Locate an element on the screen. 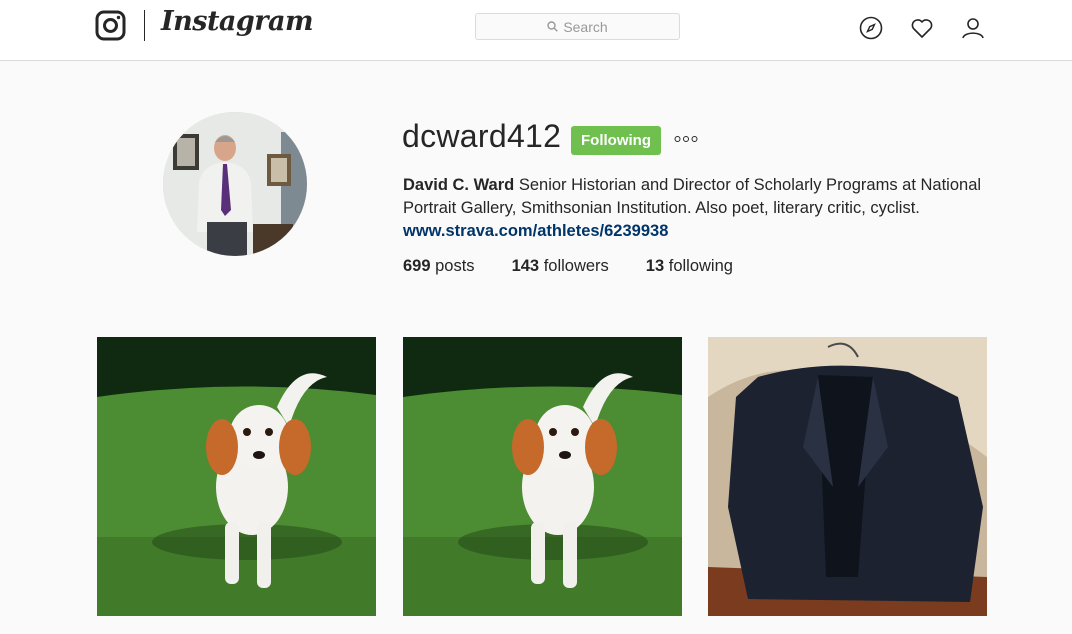  followers-count: 143 is located at coordinates (525, 266).